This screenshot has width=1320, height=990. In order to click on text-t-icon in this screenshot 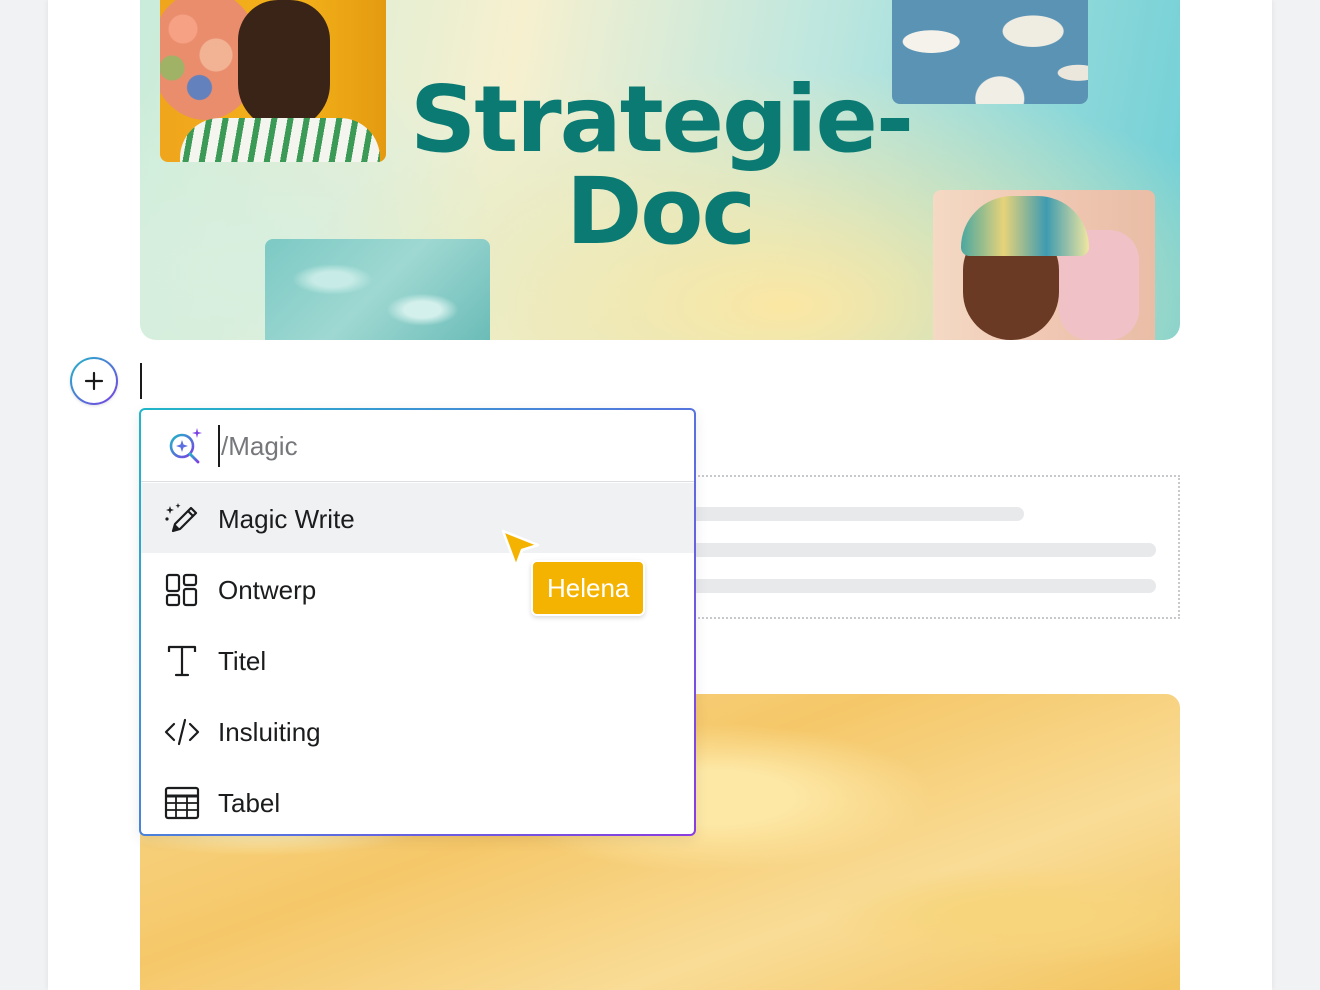, I will do `click(182, 661)`.